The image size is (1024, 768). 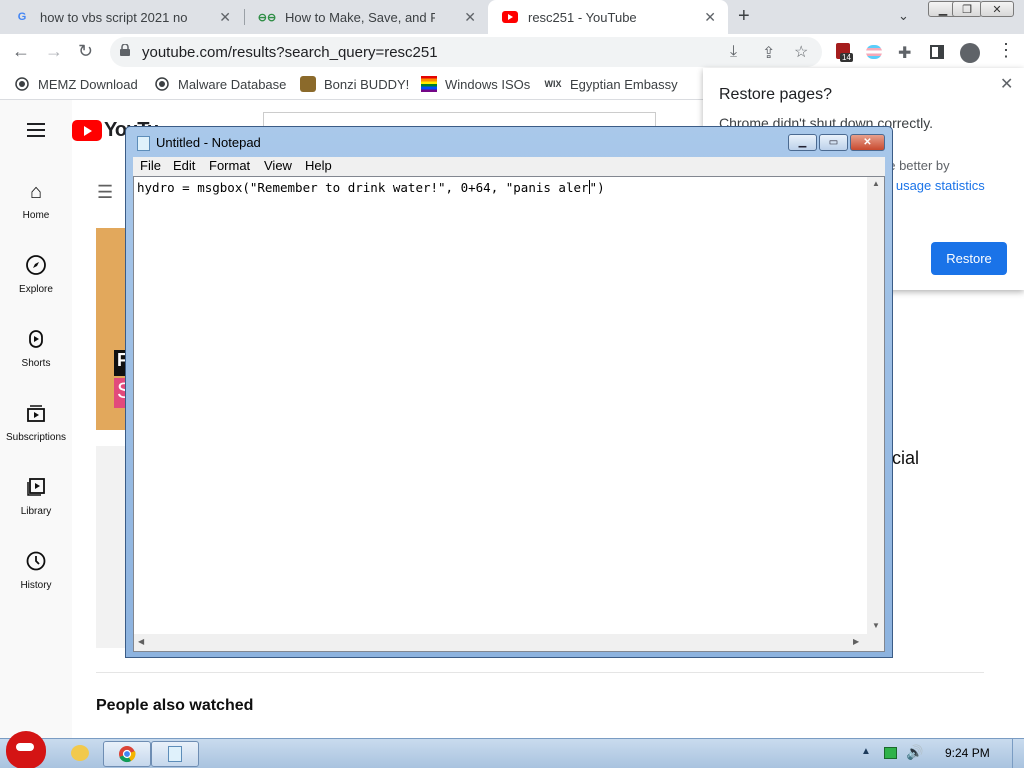 What do you see at coordinates (875, 406) in the screenshot?
I see `vertical-scrollbar: ▲ ▼` at bounding box center [875, 406].